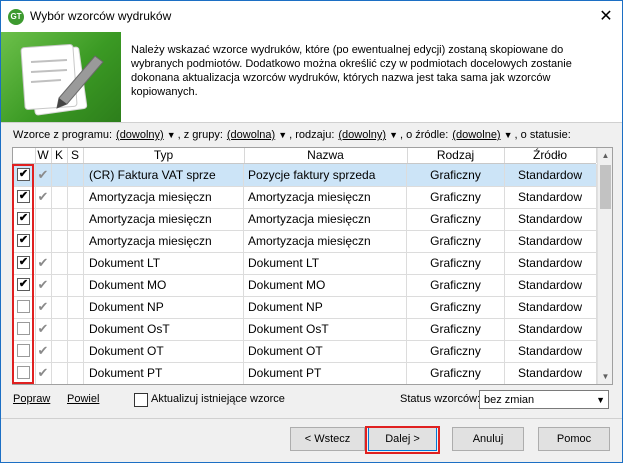  Describe the element at coordinates (402, 440) in the screenshot. I see `highlight-next-button` at that location.